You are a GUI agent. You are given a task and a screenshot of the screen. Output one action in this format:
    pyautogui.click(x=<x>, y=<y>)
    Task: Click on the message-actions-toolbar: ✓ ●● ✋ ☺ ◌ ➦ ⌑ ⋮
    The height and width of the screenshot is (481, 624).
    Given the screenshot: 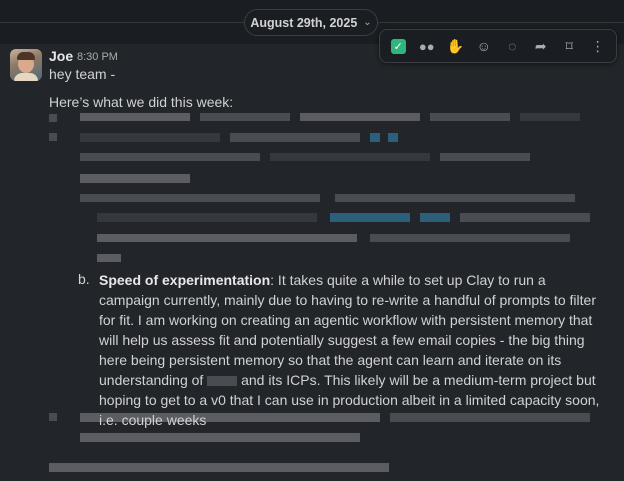 What is the action you would take?
    pyautogui.click(x=498, y=46)
    